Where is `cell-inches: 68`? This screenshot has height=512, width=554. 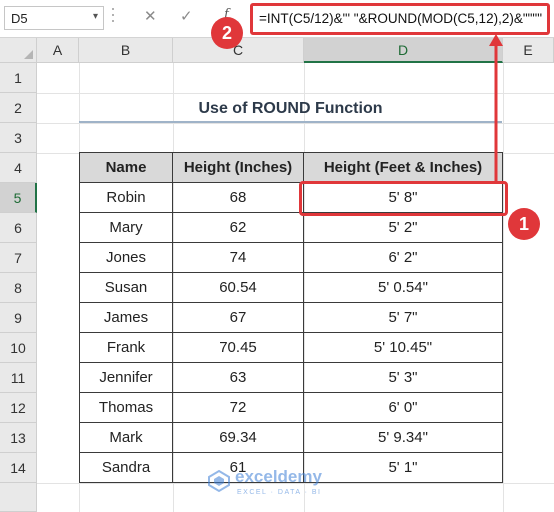
cell-inches: 68 is located at coordinates (238, 197).